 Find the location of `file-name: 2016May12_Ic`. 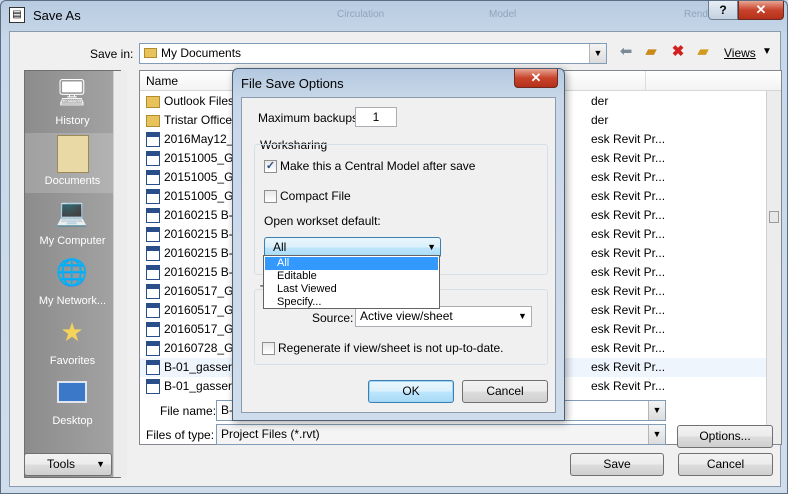

file-name: 2016May12_Ic is located at coordinates (203, 139).